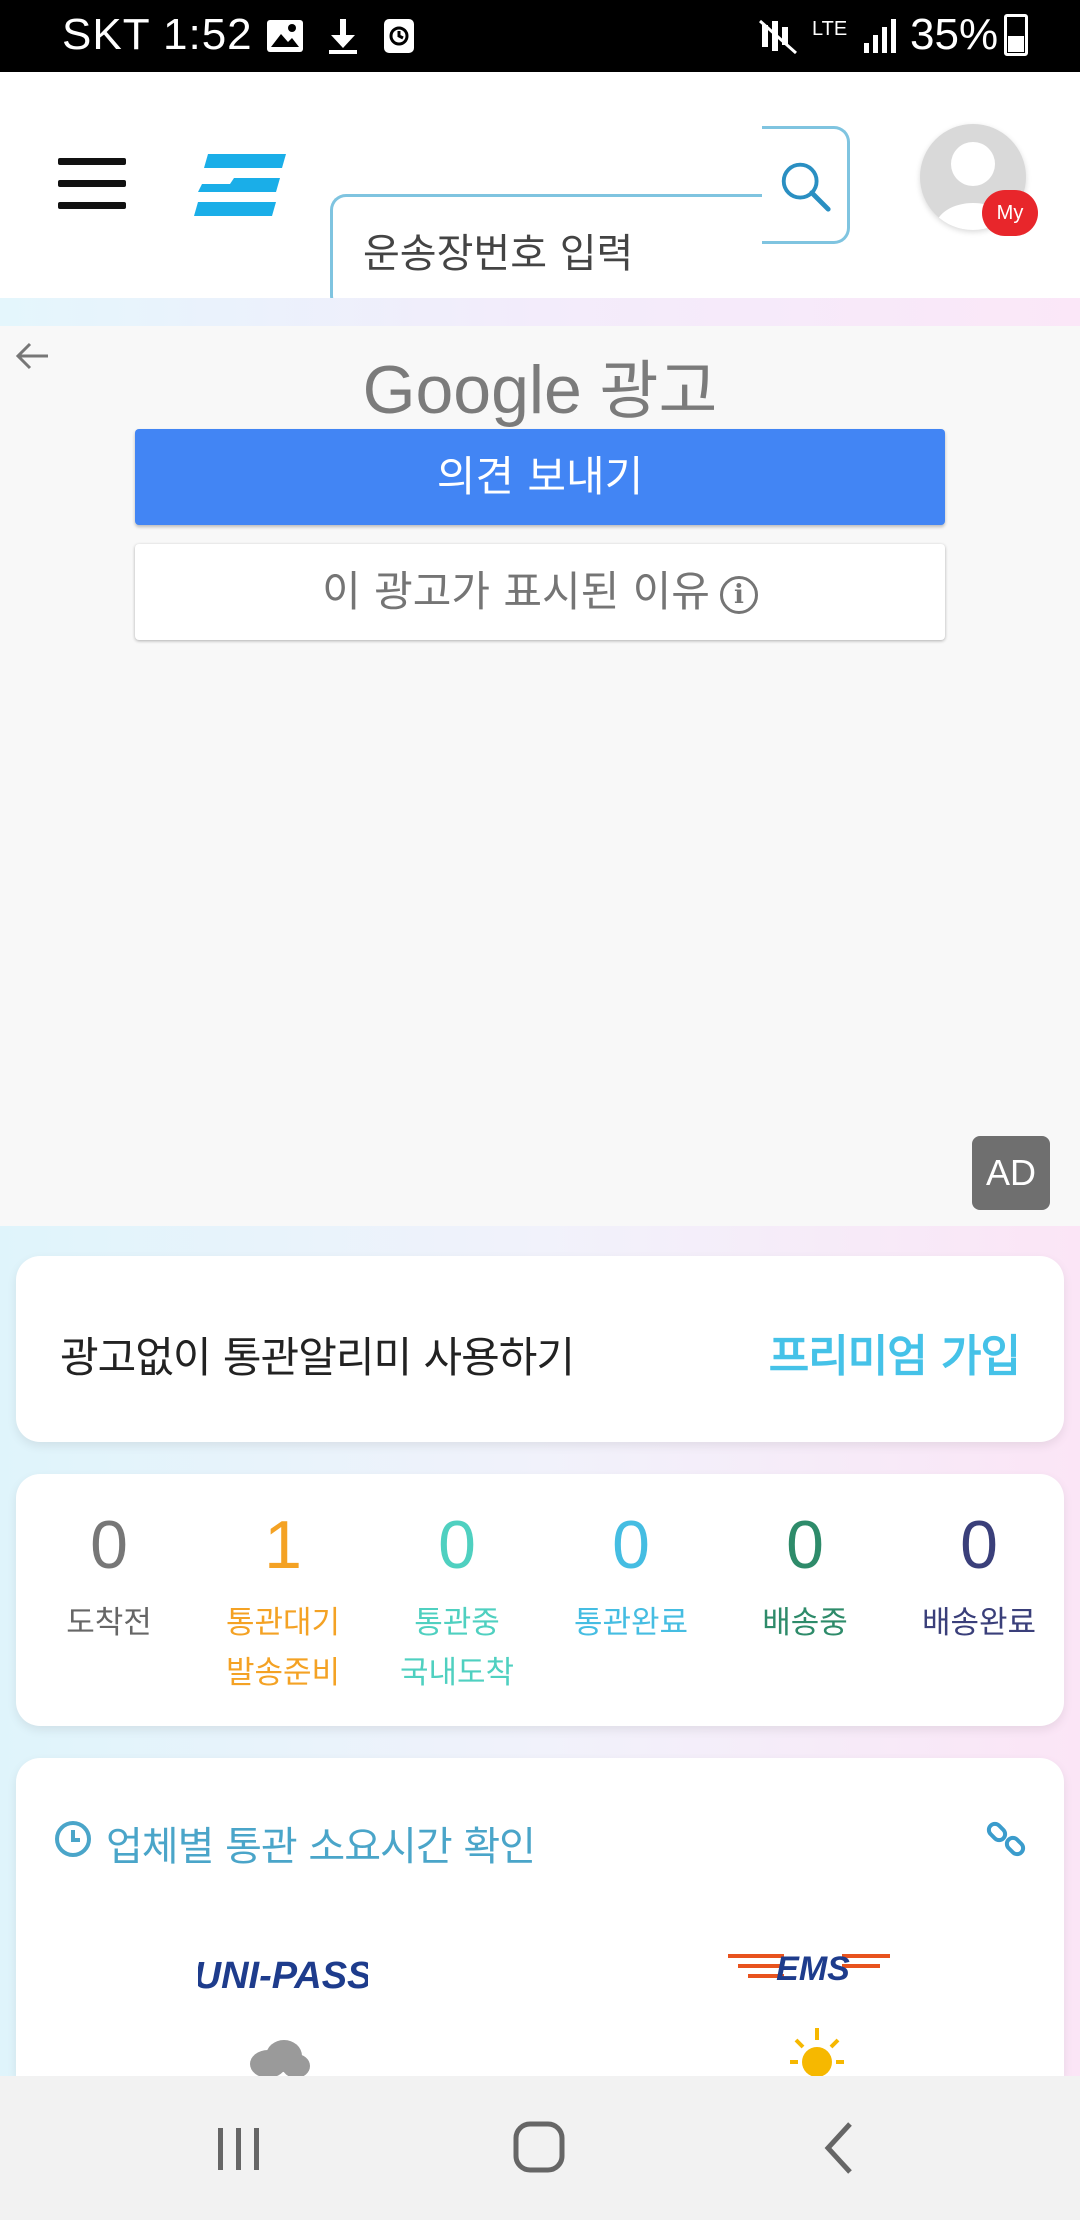 This screenshot has height=2220, width=1080. Describe the element at coordinates (813, 1969) in the screenshot. I see `ems-logo-text: EMS` at that location.